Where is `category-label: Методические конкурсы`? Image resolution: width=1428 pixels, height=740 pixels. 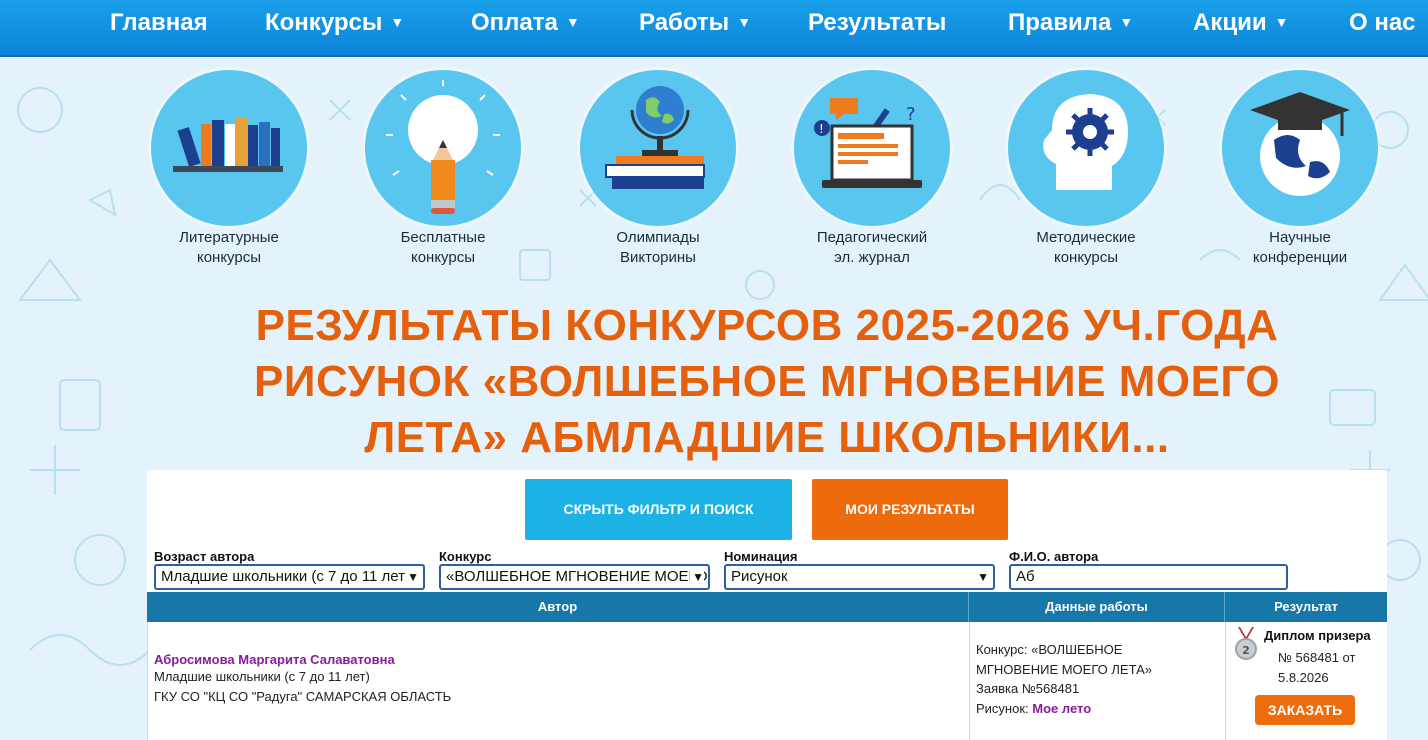 category-label: Методические конкурсы is located at coordinates (1086, 247).